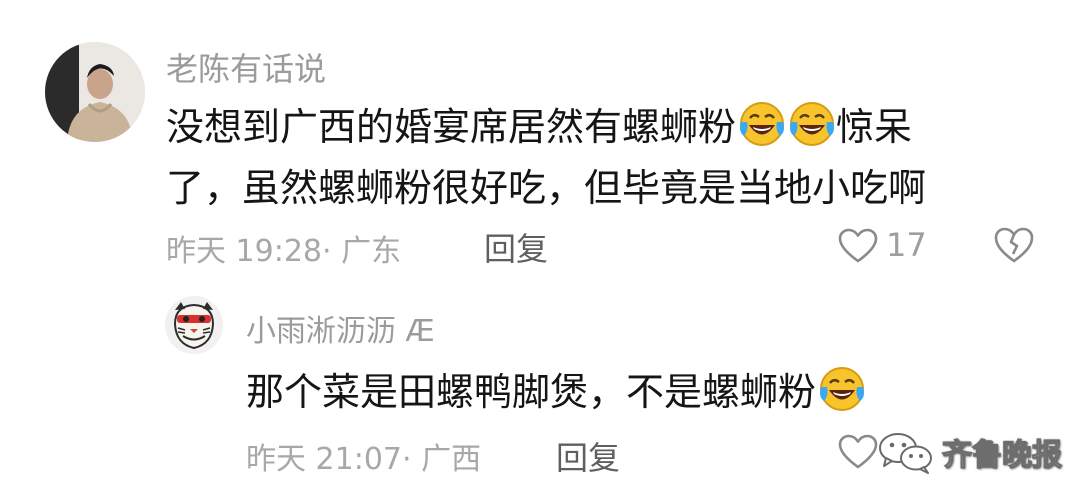 The width and height of the screenshot is (1080, 500). I want to click on avatar, so click(95, 92).